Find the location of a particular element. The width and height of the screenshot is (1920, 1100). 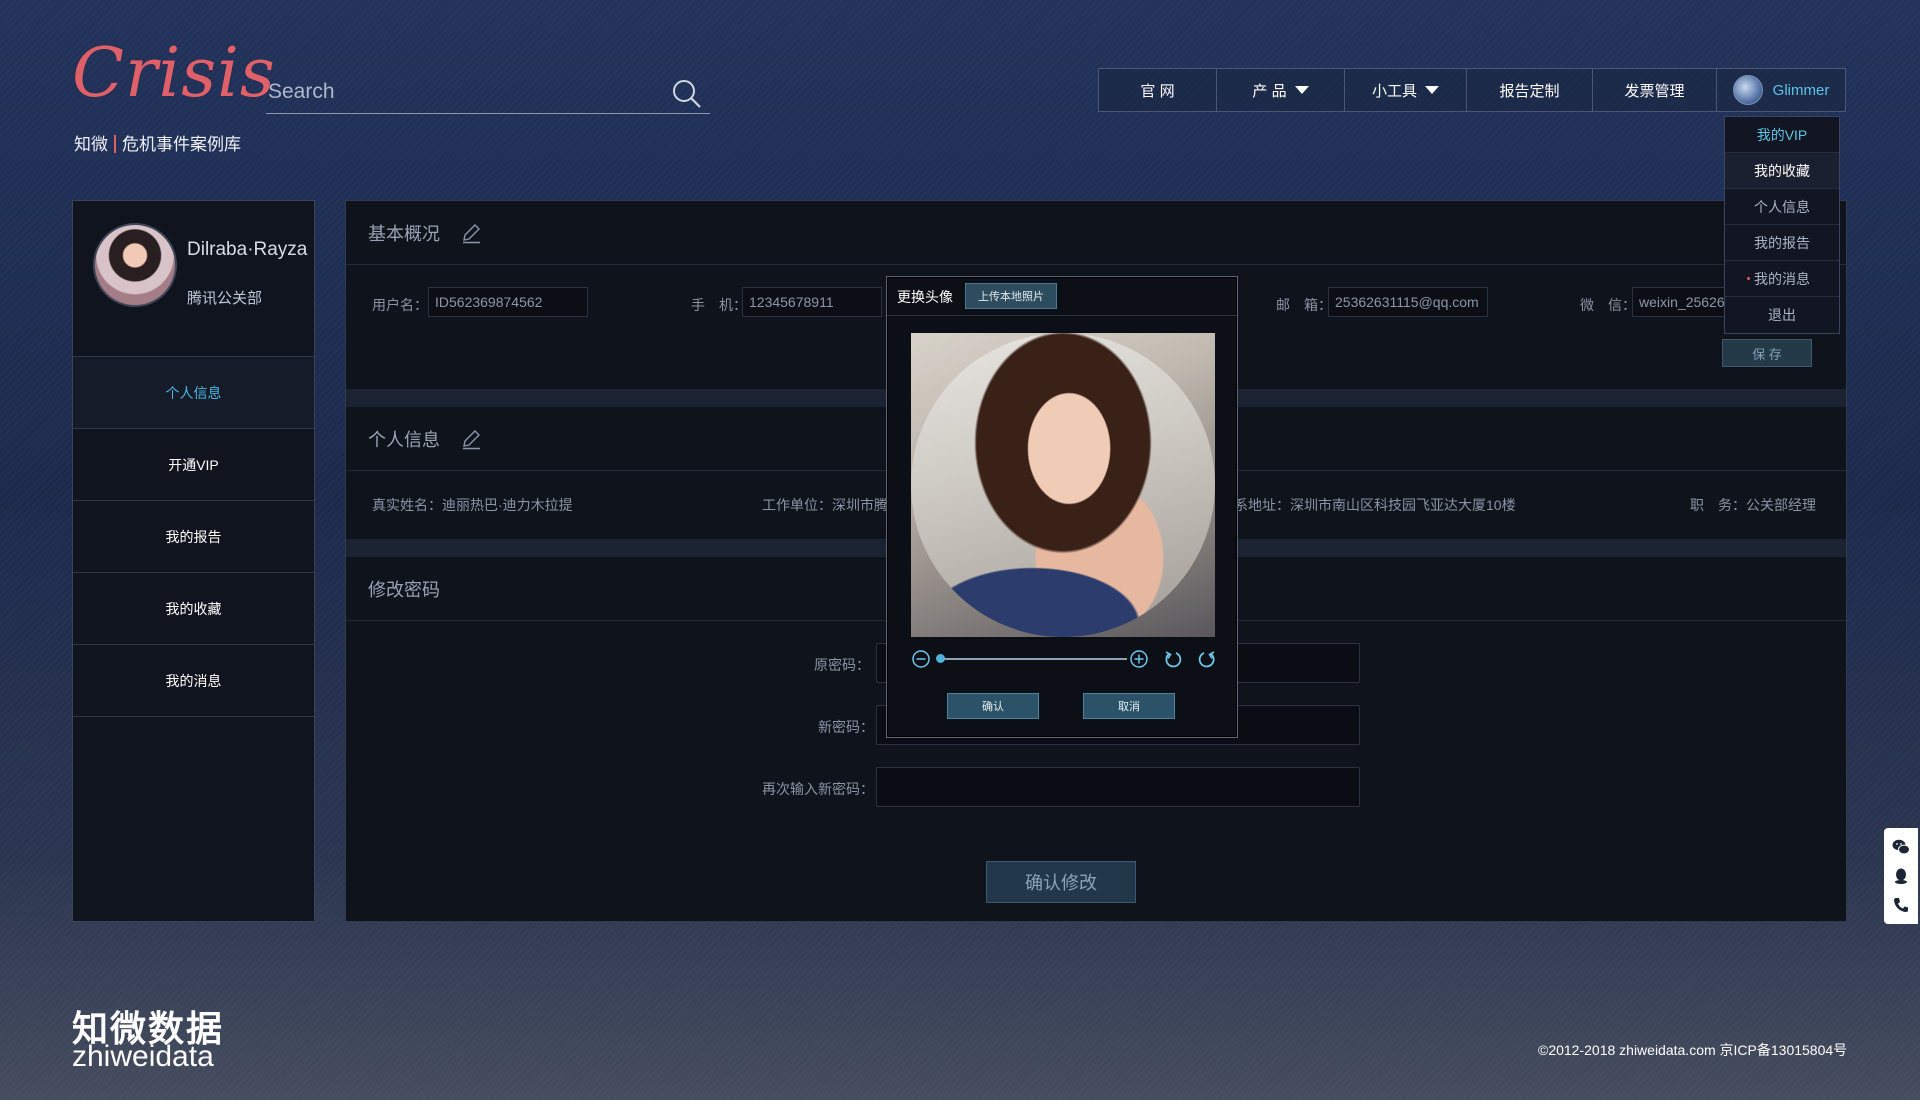

menu-item-my-reports: 我的报告 is located at coordinates (1782, 243).